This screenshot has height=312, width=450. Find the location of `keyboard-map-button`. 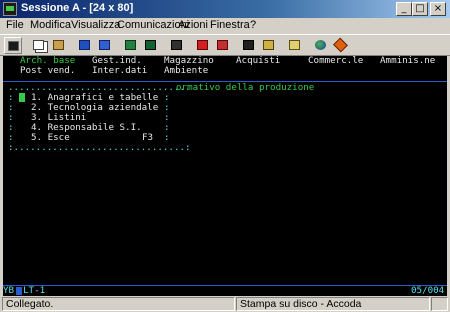

keyboard-map-button is located at coordinates (177, 45).